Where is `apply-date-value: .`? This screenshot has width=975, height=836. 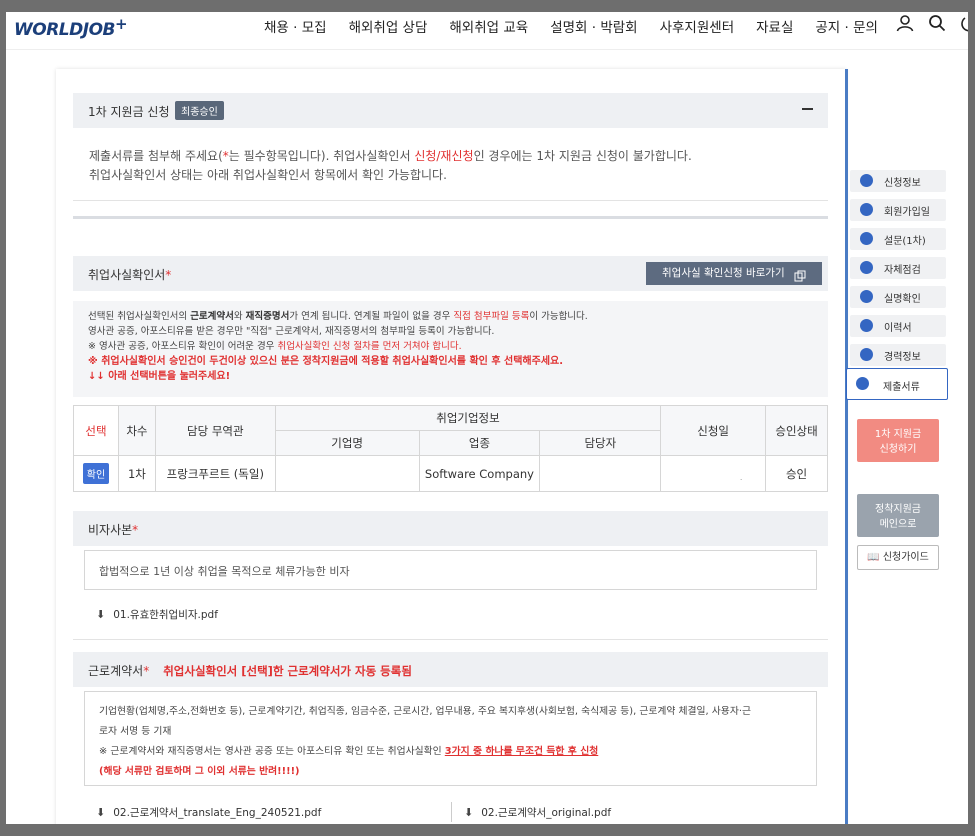
apply-date-value: . is located at coordinates (741, 477).